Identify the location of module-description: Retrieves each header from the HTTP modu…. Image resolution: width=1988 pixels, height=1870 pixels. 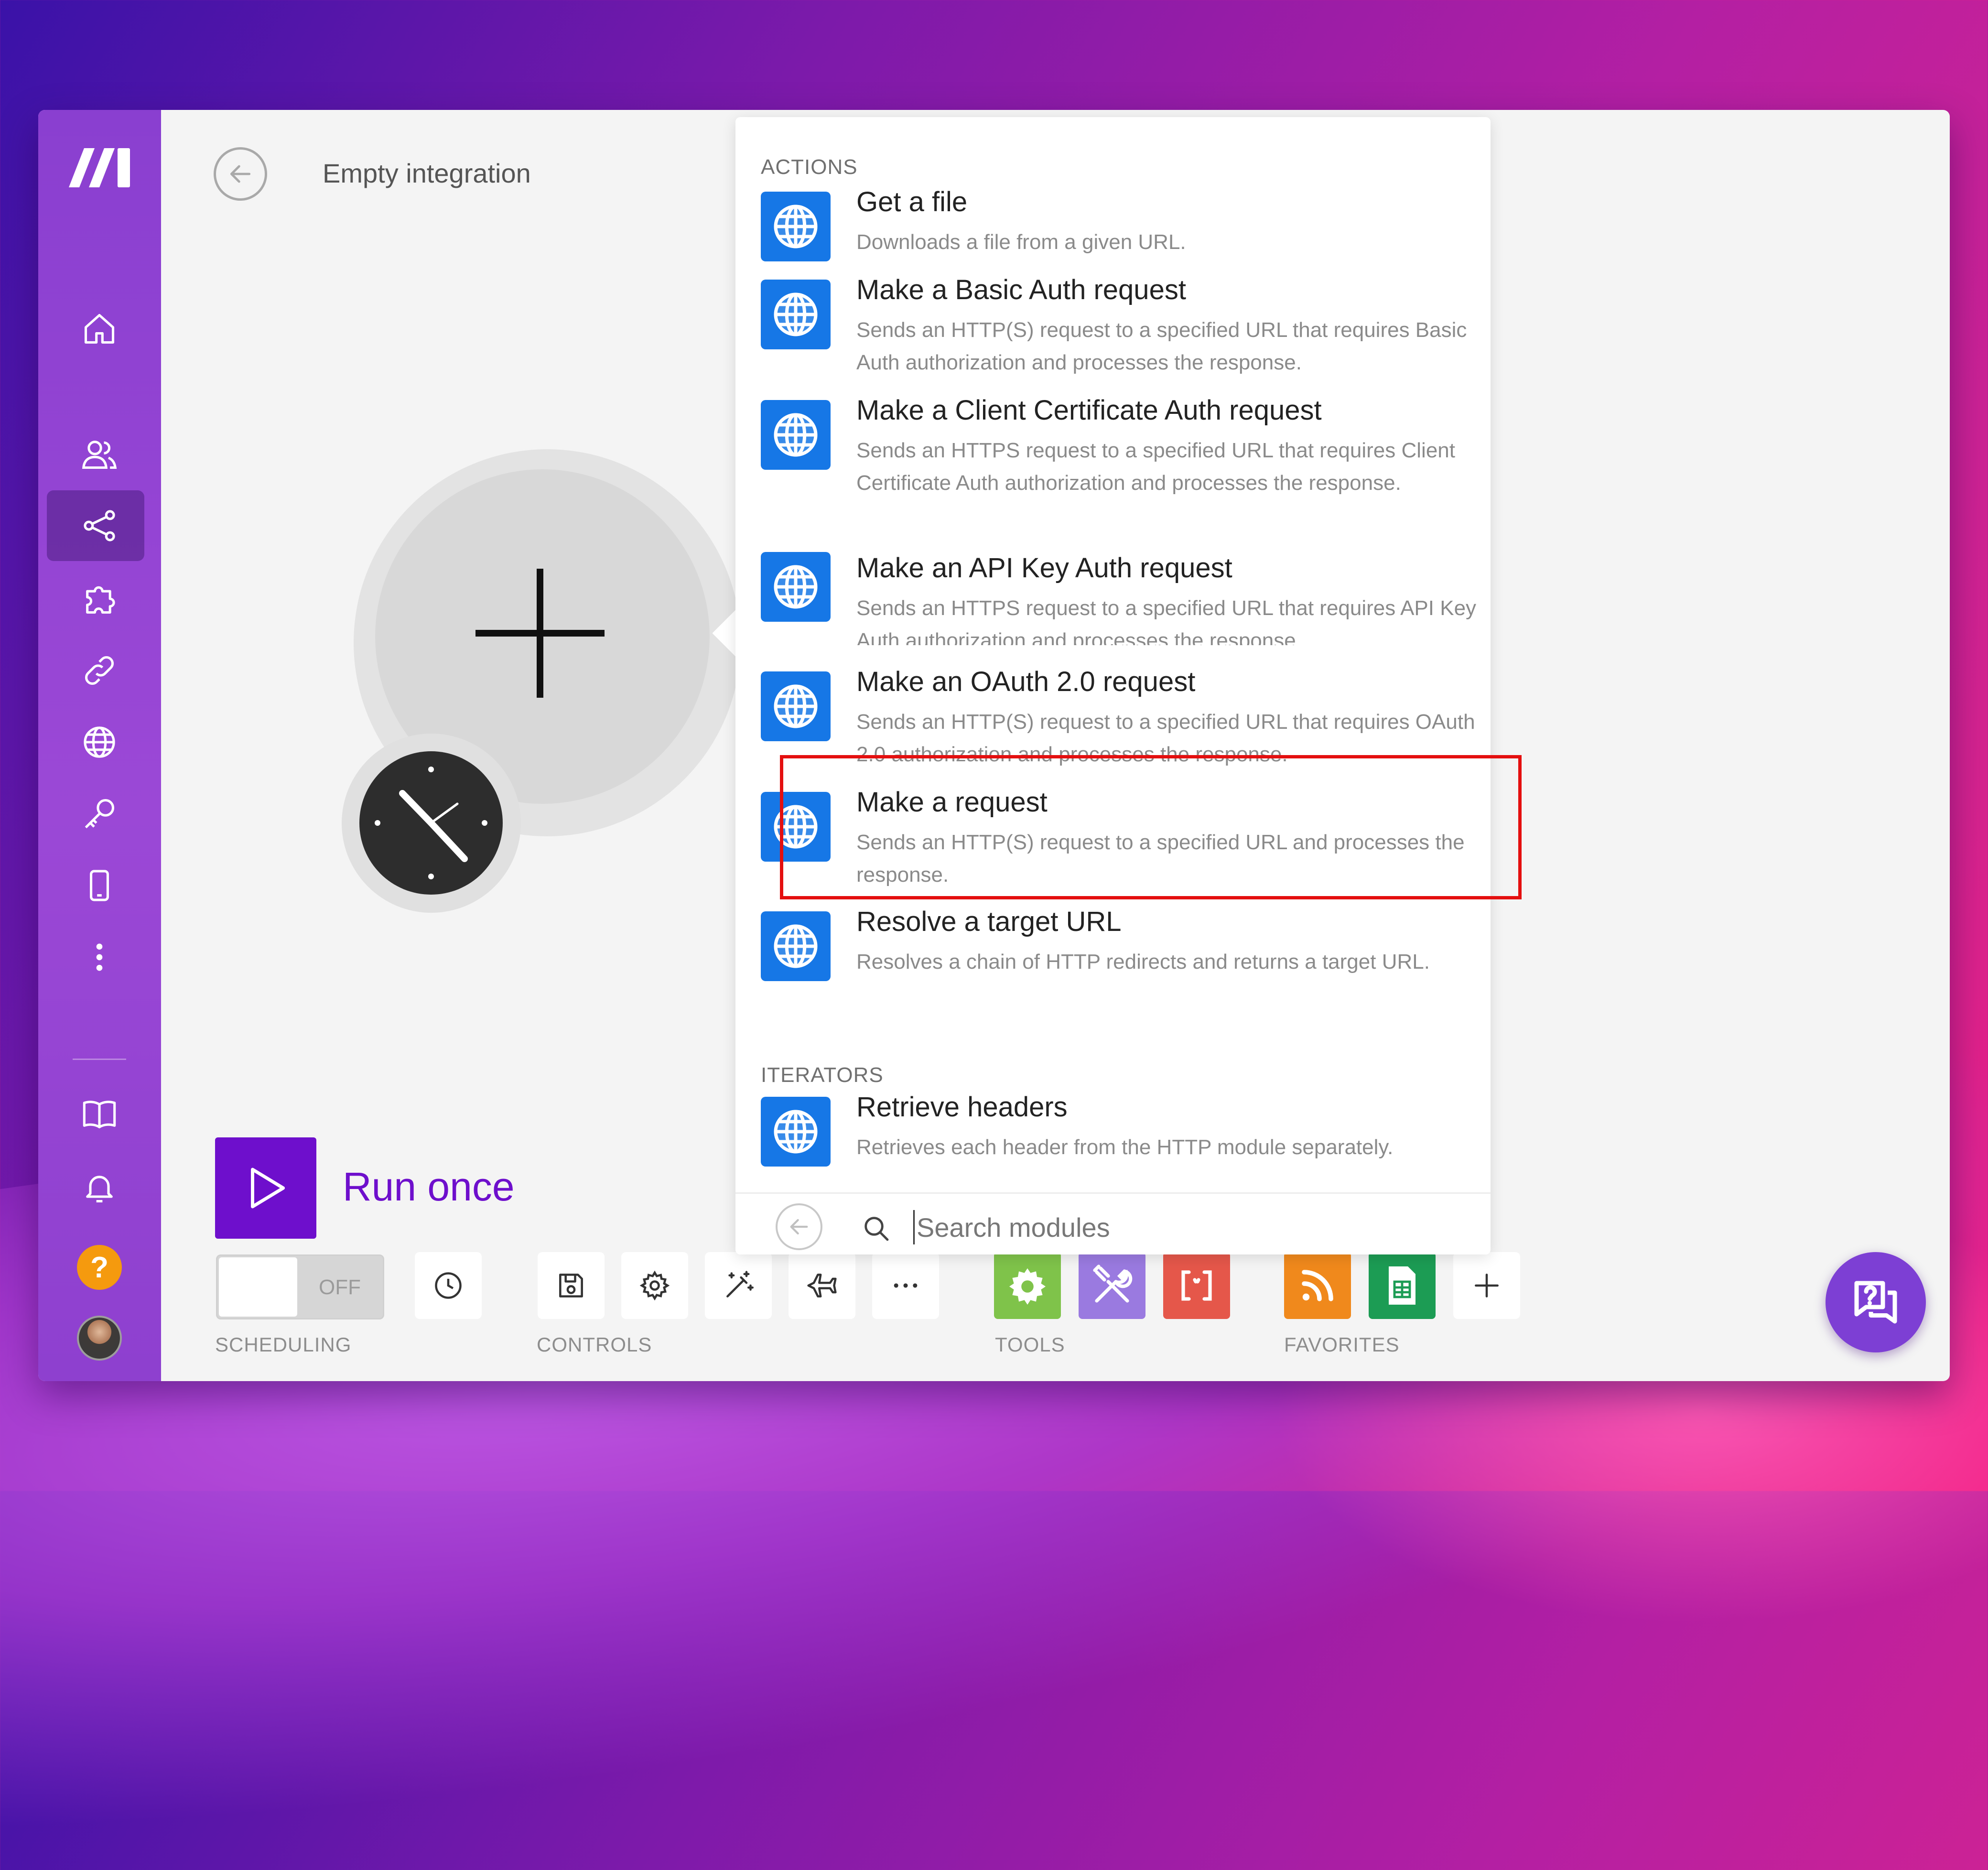
(1125, 1147).